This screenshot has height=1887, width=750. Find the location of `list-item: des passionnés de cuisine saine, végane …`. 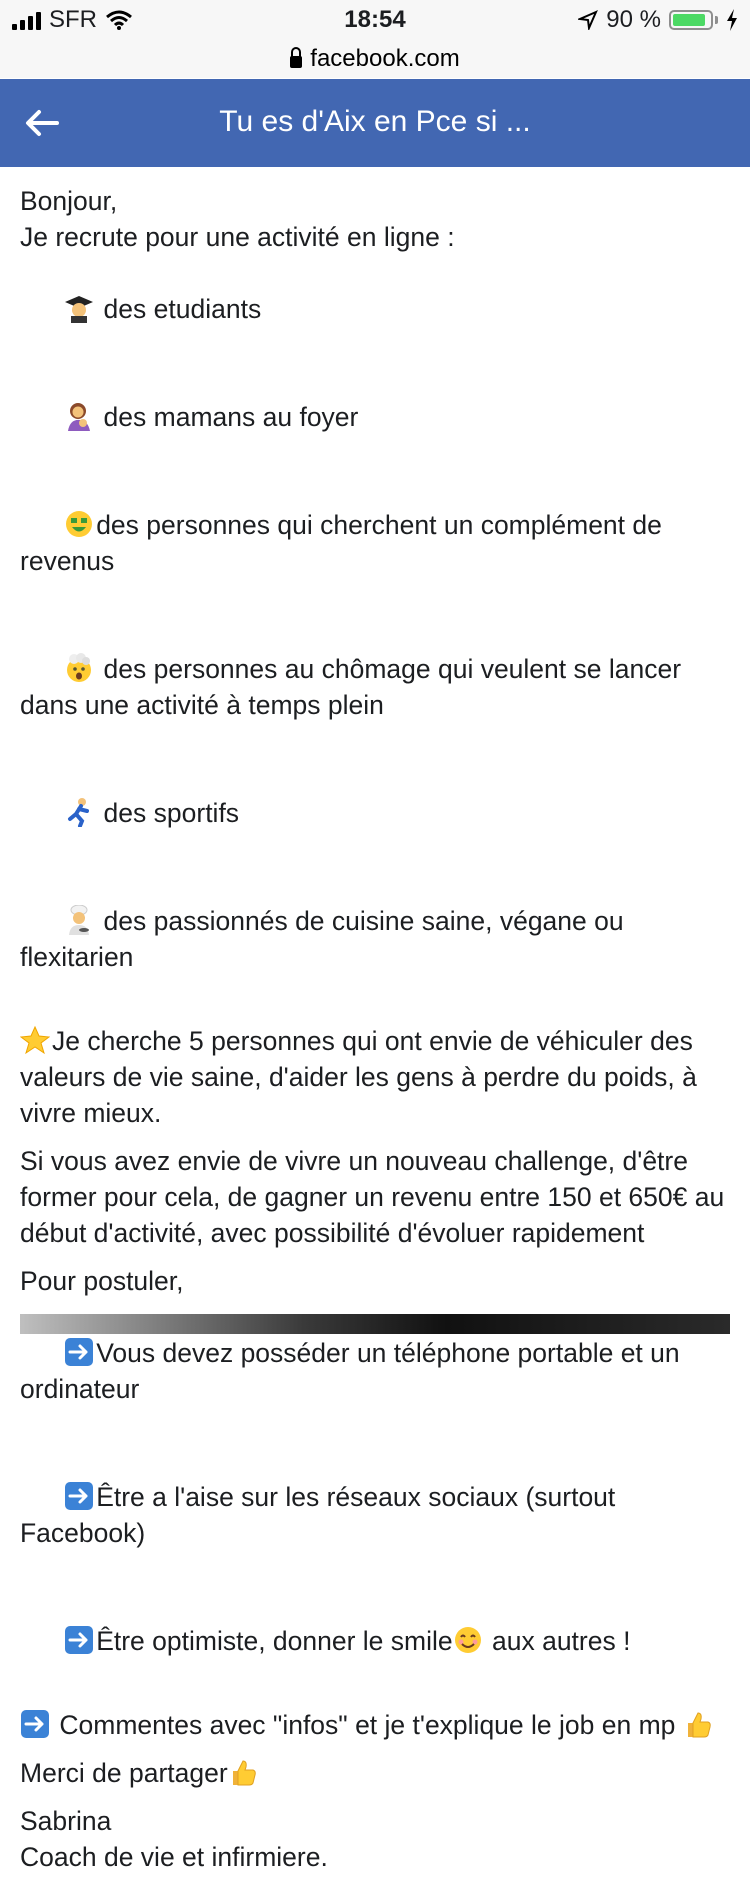

list-item: des passionnés de cuisine saine, végane … is located at coordinates (377, 939).